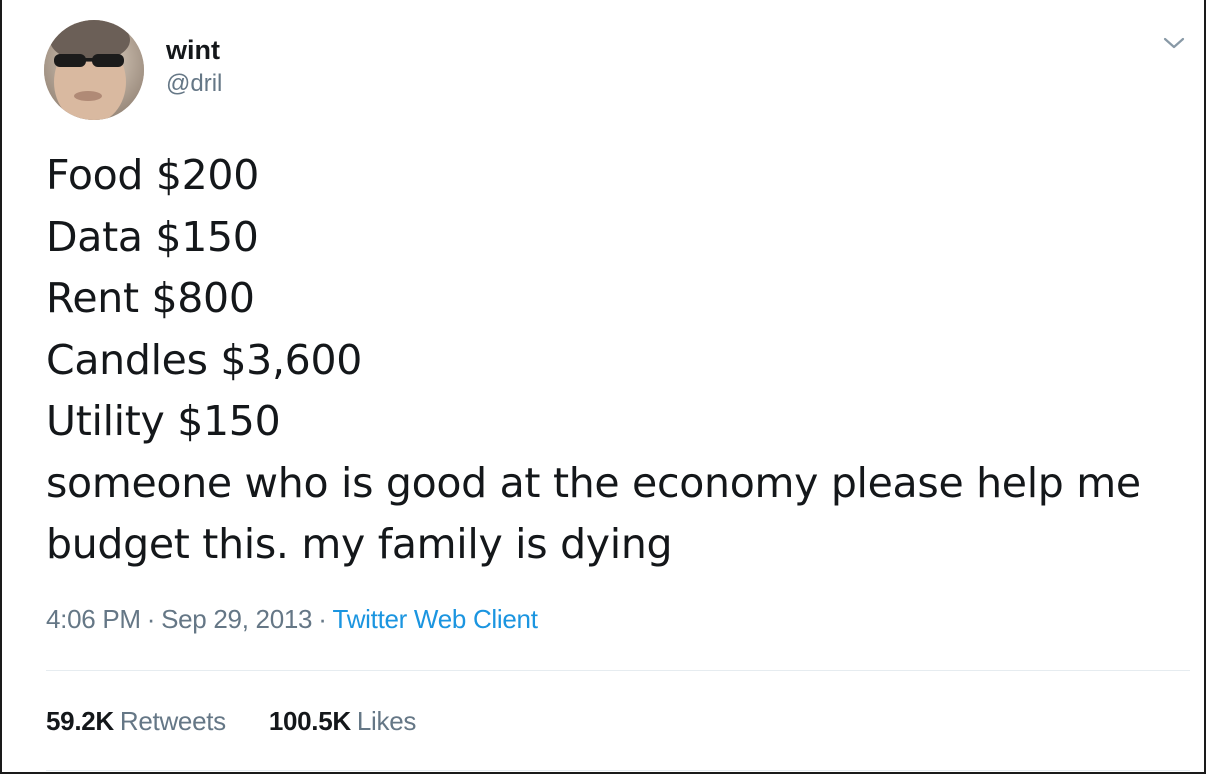  I want to click on retweets-stat: 59.2K Retweets, so click(136, 721).